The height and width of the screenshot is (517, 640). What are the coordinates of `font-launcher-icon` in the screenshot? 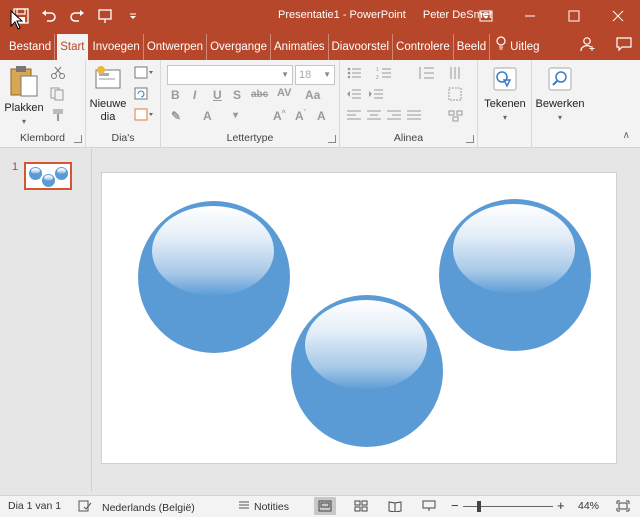 It's located at (332, 139).